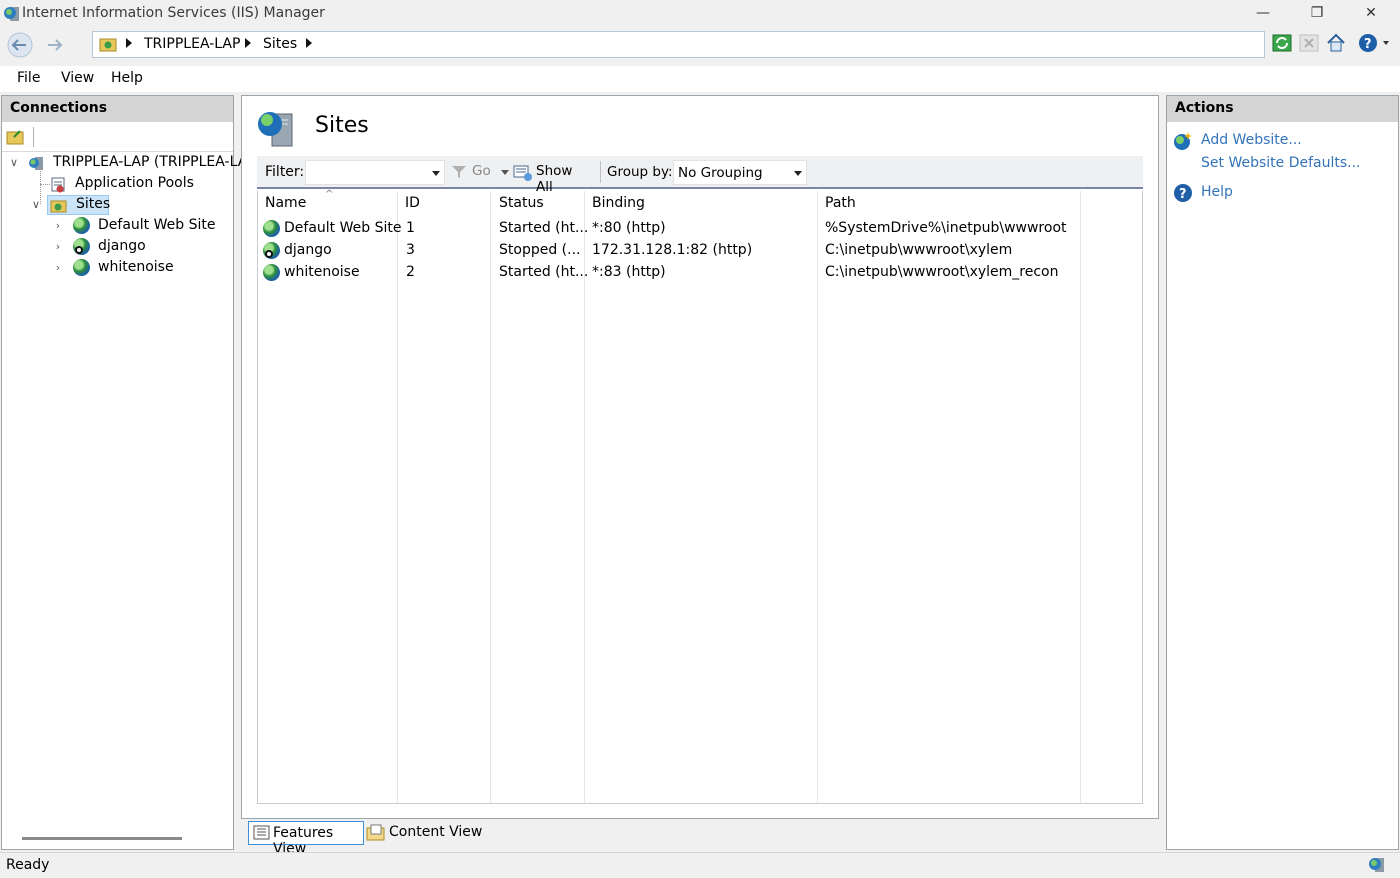 Image resolution: width=1400 pixels, height=878 pixels. I want to click on column-header-name: Name, so click(285, 203).